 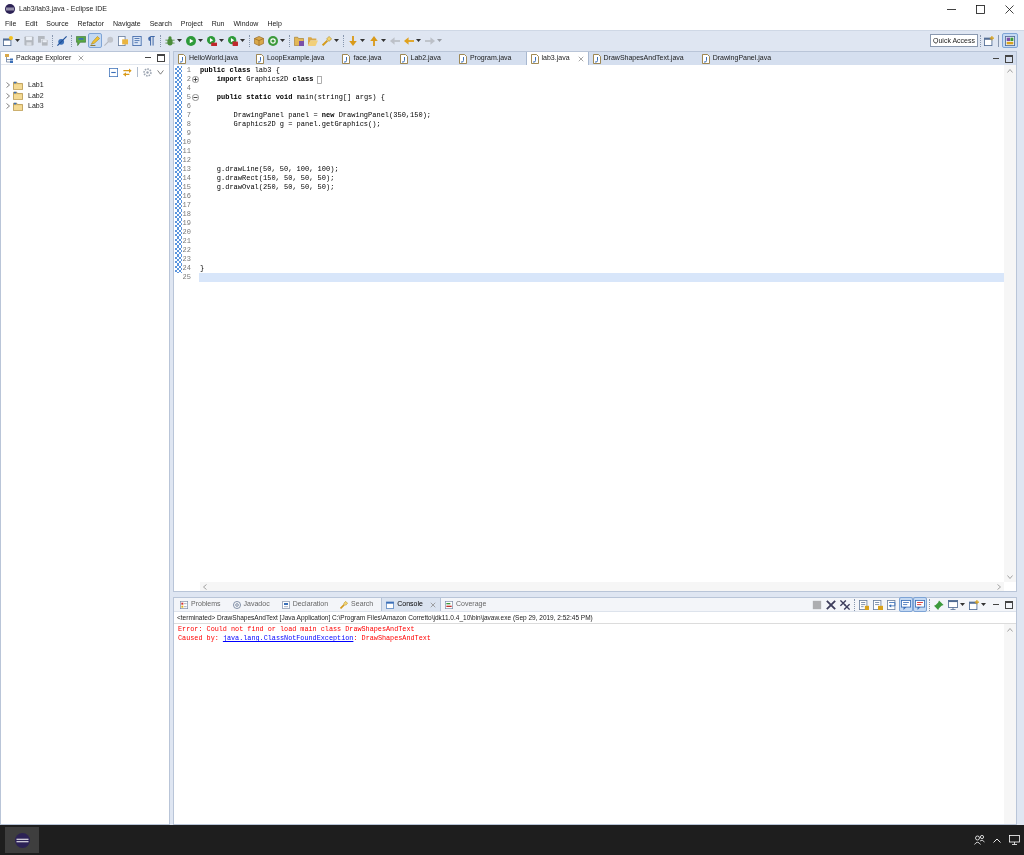 What do you see at coordinates (8, 40) in the screenshot?
I see `new-window-icon` at bounding box center [8, 40].